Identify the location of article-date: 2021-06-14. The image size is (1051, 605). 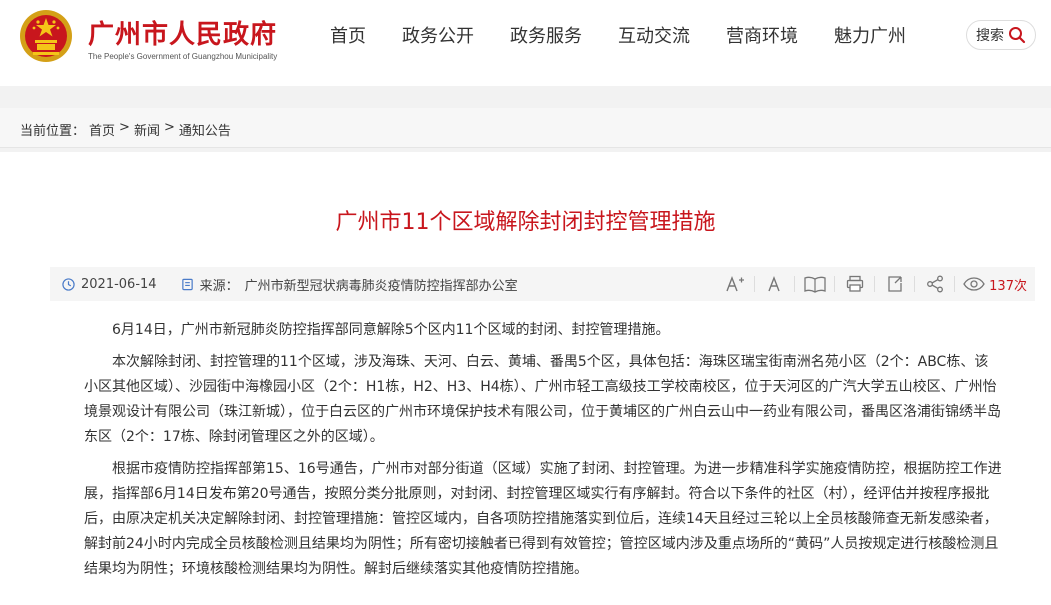
(109, 284).